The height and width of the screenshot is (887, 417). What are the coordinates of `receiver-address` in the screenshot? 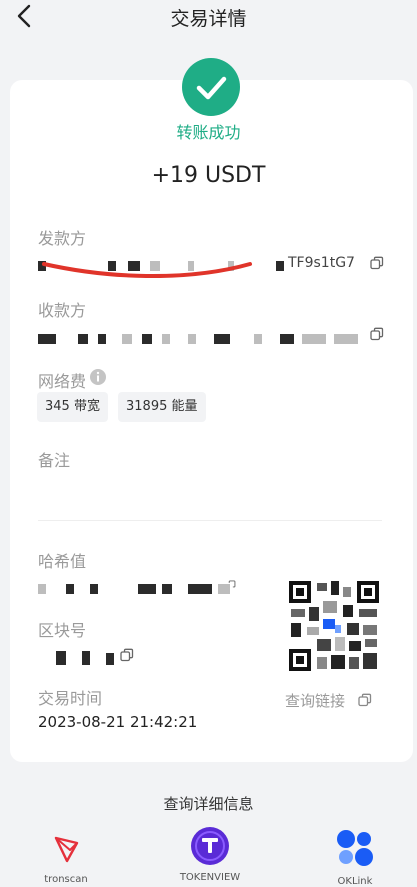 It's located at (203, 339).